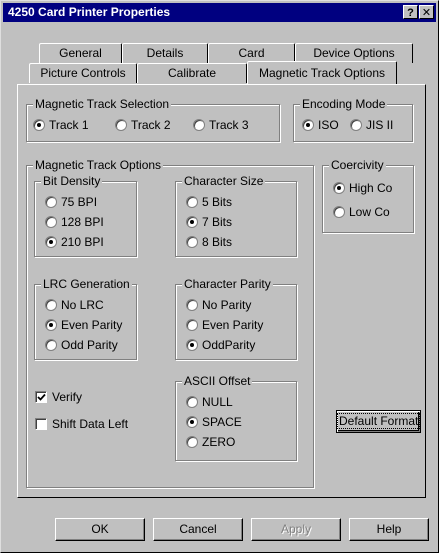 The height and width of the screenshot is (553, 439). I want to click on coercivity-title: Coercivity, so click(357, 165).